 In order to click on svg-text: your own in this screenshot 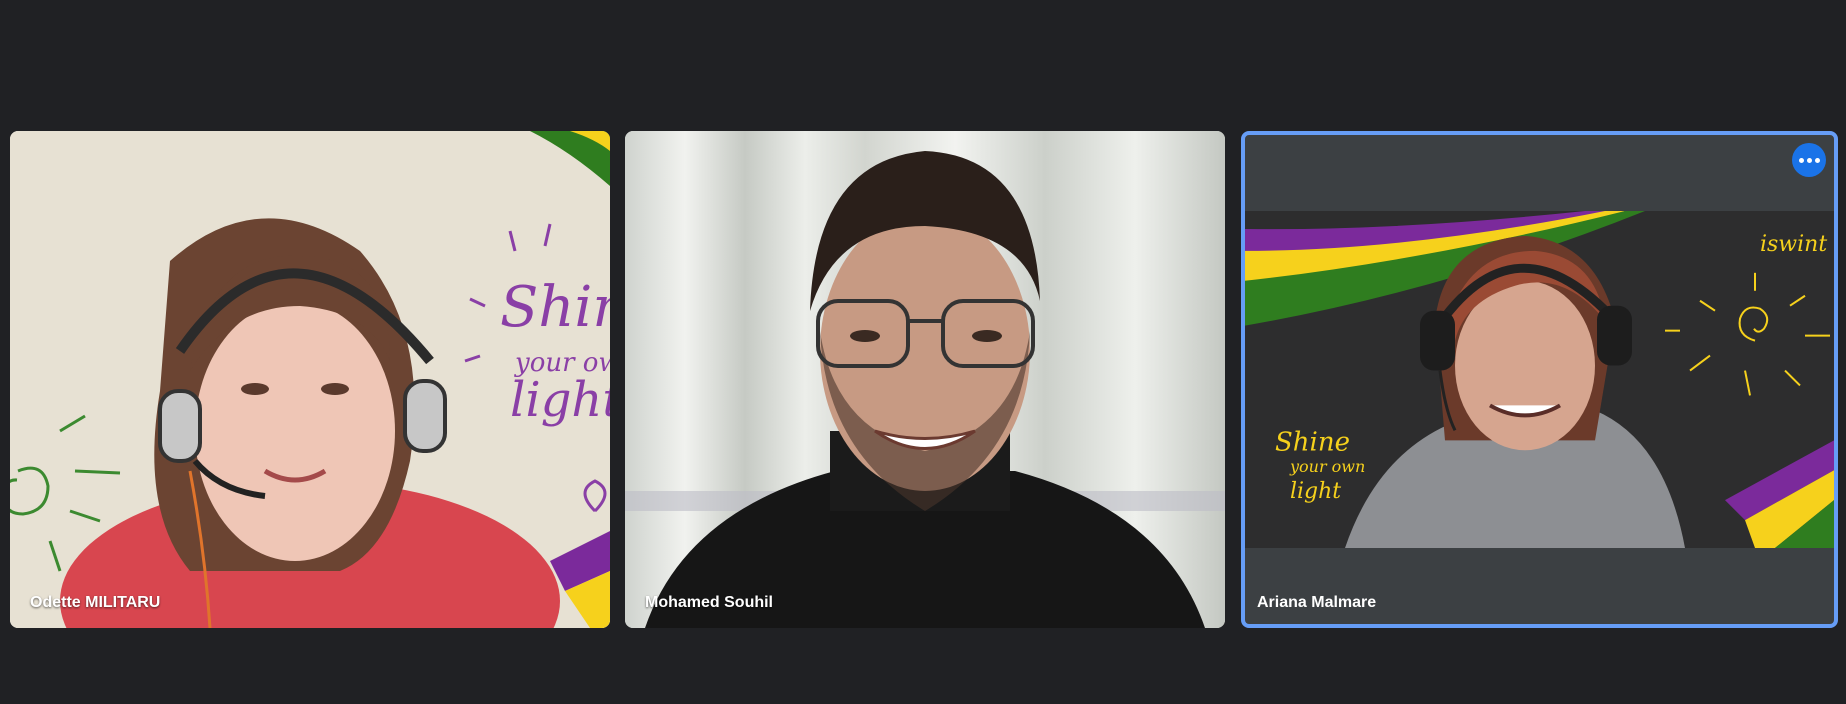, I will do `click(1327, 466)`.